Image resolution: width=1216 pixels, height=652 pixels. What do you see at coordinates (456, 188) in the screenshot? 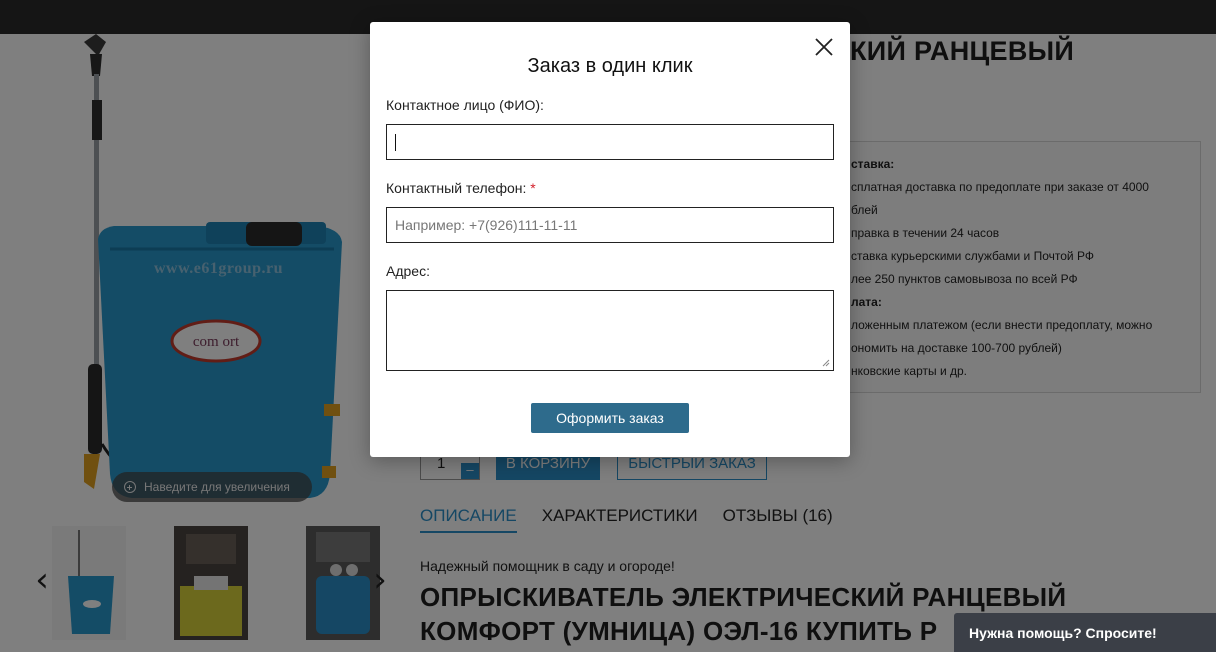
I see `phone-label: Контактный телефон:` at bounding box center [456, 188].